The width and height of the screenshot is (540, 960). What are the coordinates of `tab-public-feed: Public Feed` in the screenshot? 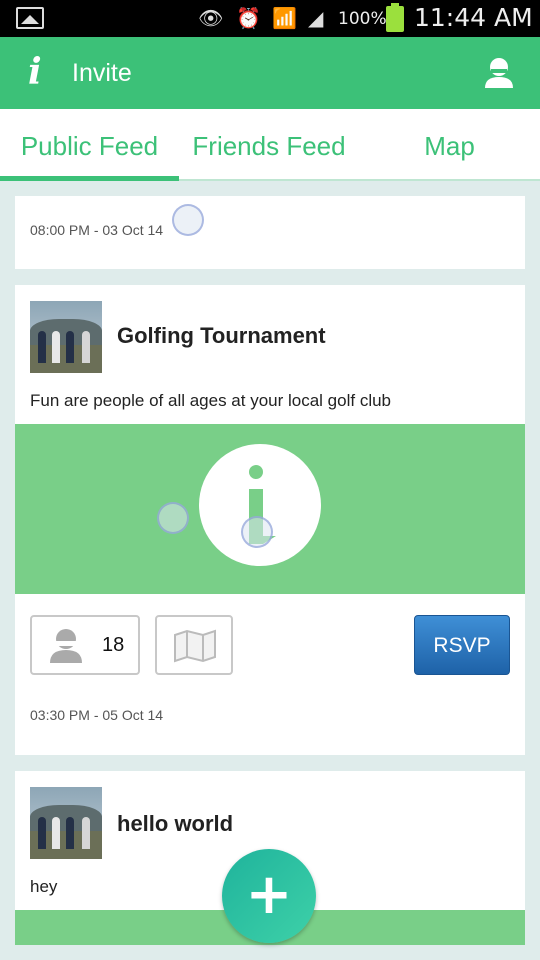 It's located at (89, 145).